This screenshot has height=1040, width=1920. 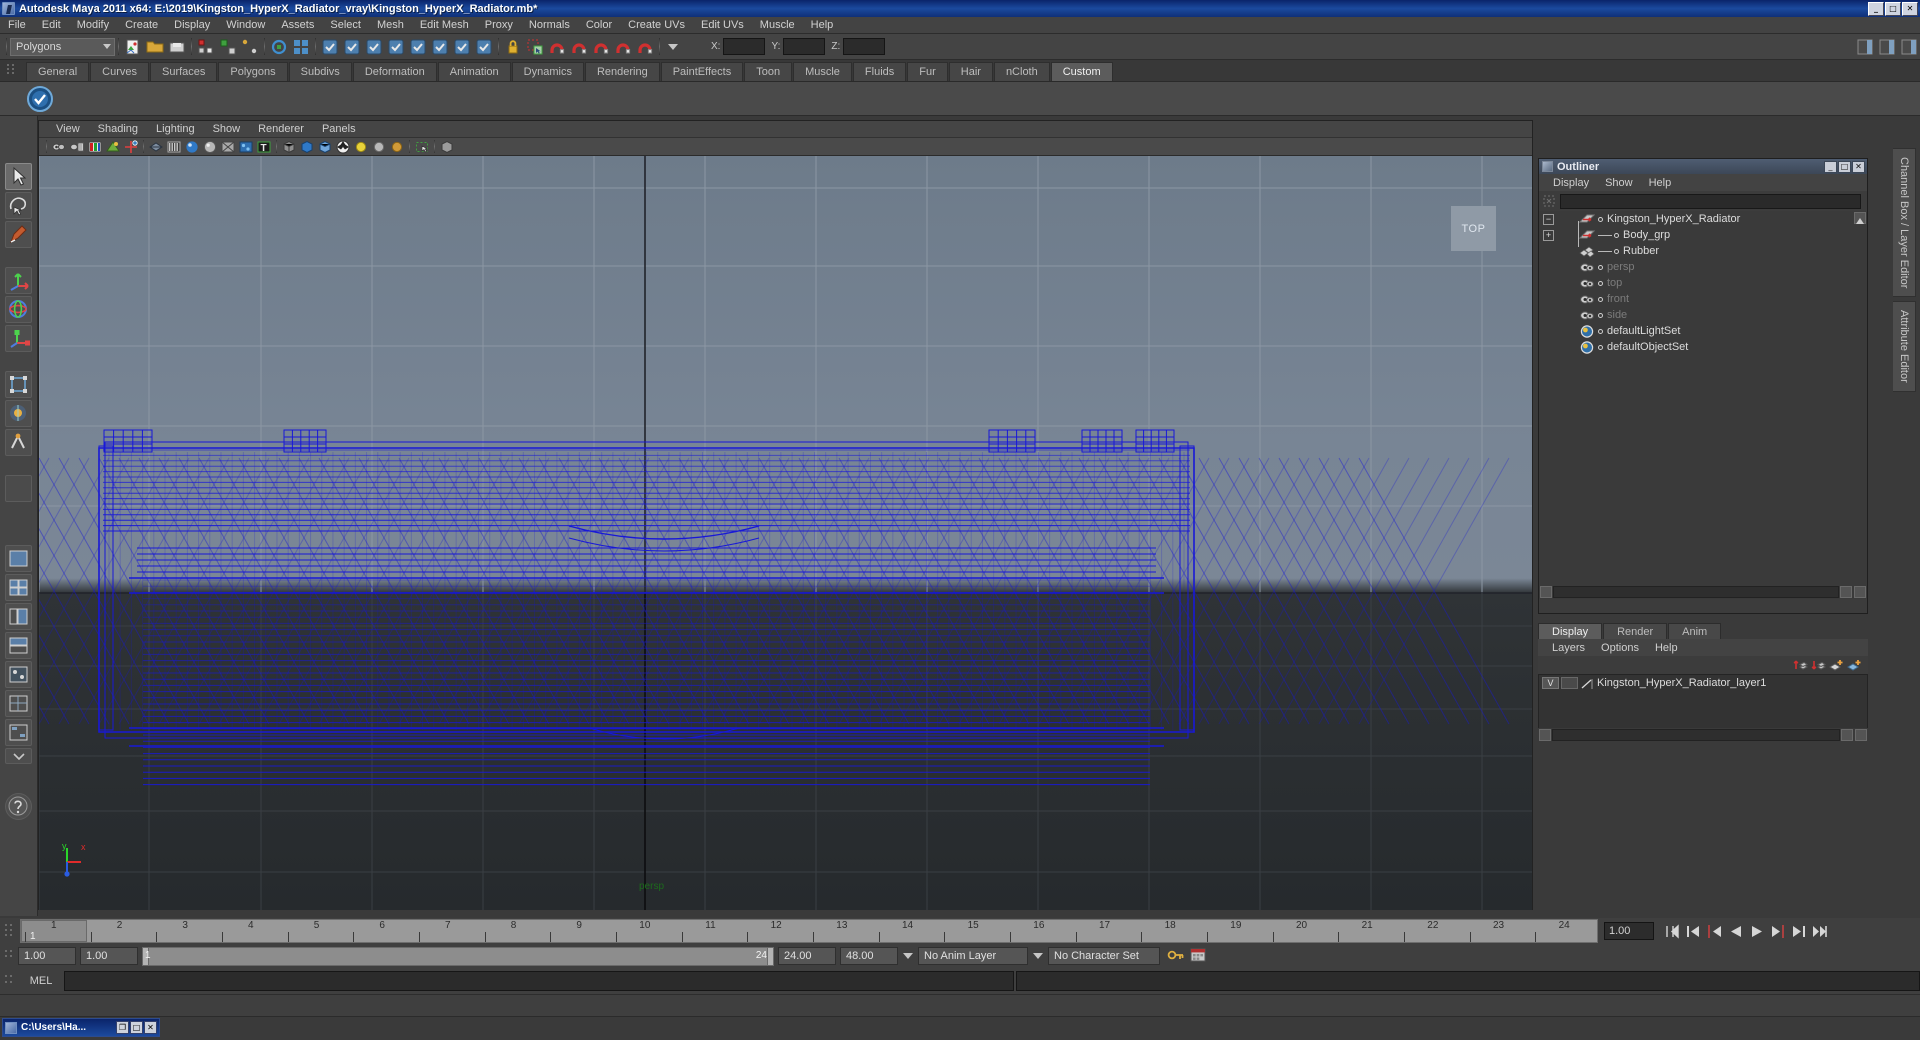 What do you see at coordinates (673, 46) in the screenshot?
I see `field-mode-chevron-icon` at bounding box center [673, 46].